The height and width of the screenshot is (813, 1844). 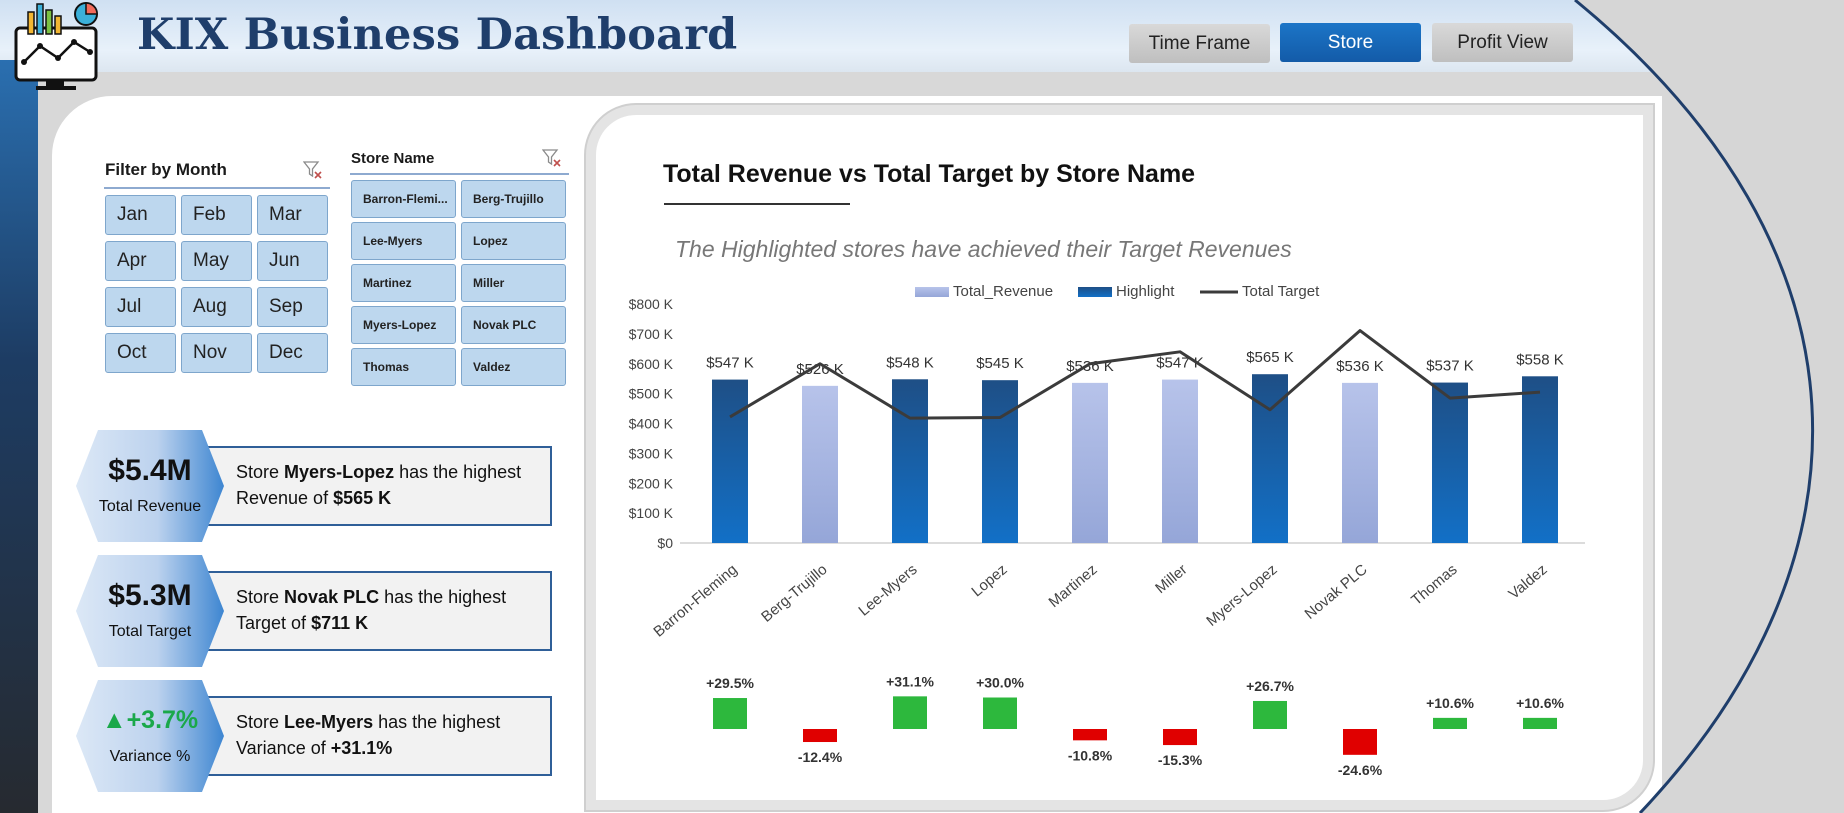 I want to click on kpi-value: $5.4M, so click(x=150, y=470).